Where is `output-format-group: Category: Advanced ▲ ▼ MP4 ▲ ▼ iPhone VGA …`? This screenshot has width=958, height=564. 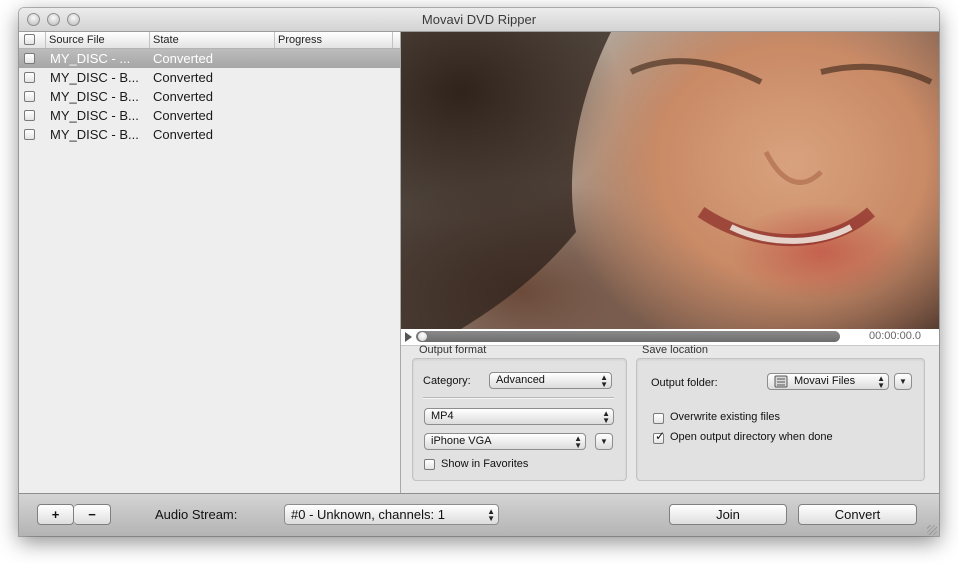 output-format-group: Category: Advanced ▲ ▼ MP4 ▲ ▼ iPhone VGA … is located at coordinates (519, 419).